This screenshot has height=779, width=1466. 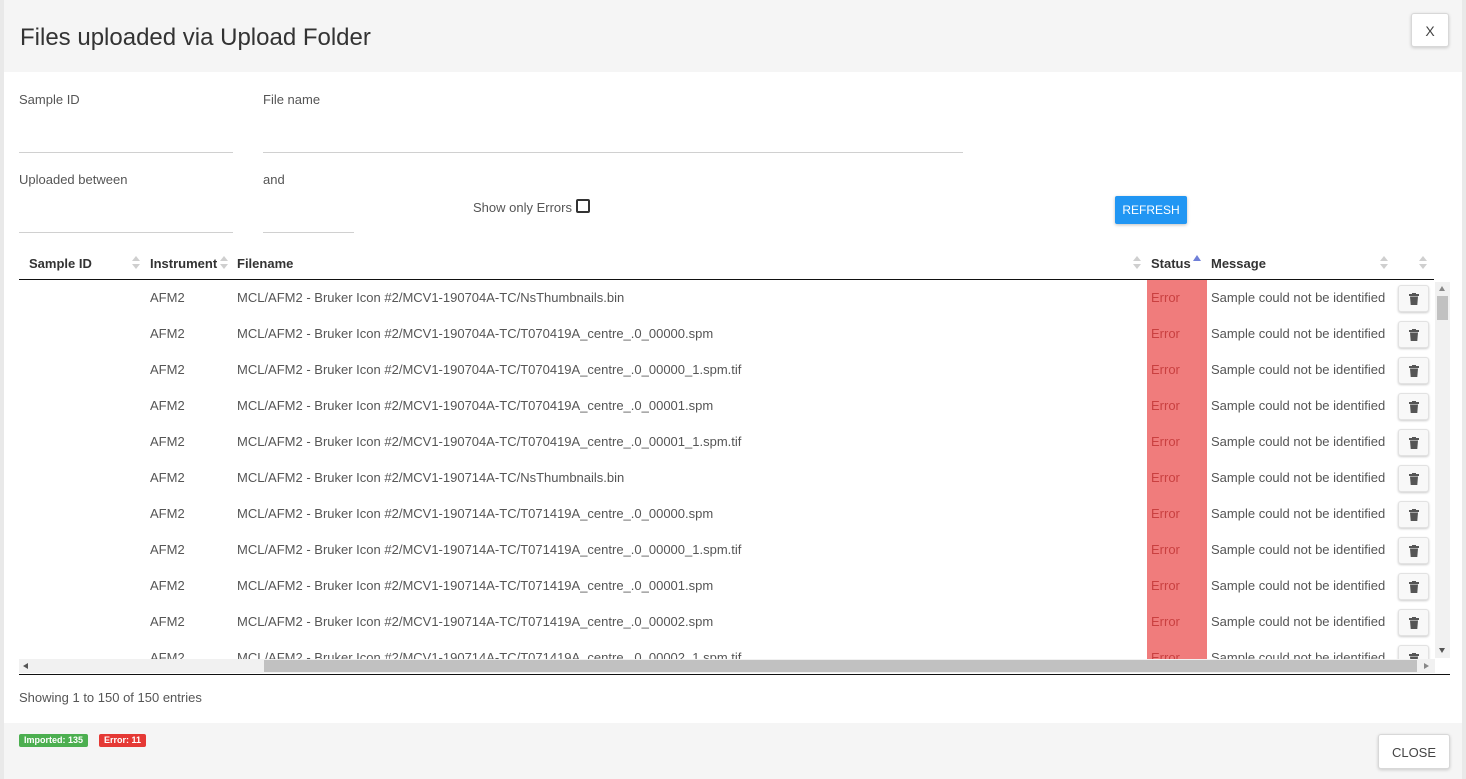 I want to click on imported-count-badge: Imported: 135, so click(x=54, y=740).